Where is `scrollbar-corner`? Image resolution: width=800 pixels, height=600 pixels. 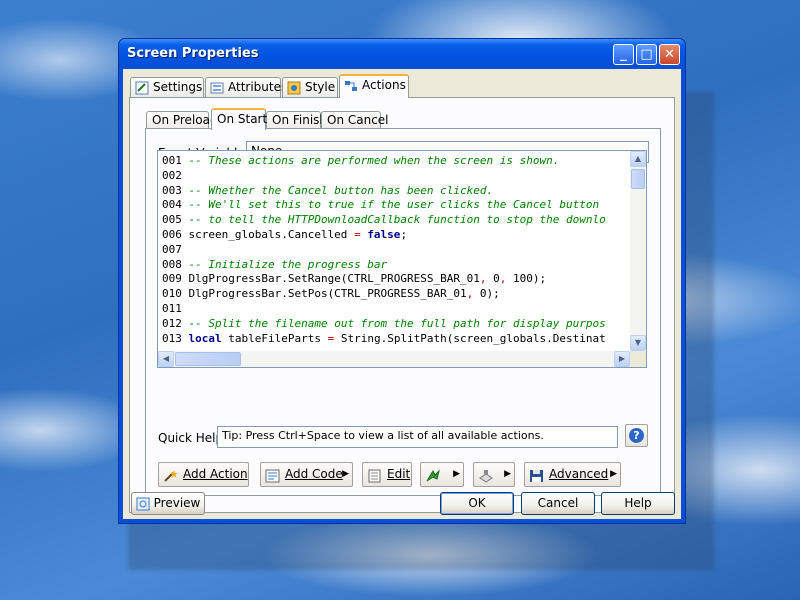
scrollbar-corner is located at coordinates (638, 359).